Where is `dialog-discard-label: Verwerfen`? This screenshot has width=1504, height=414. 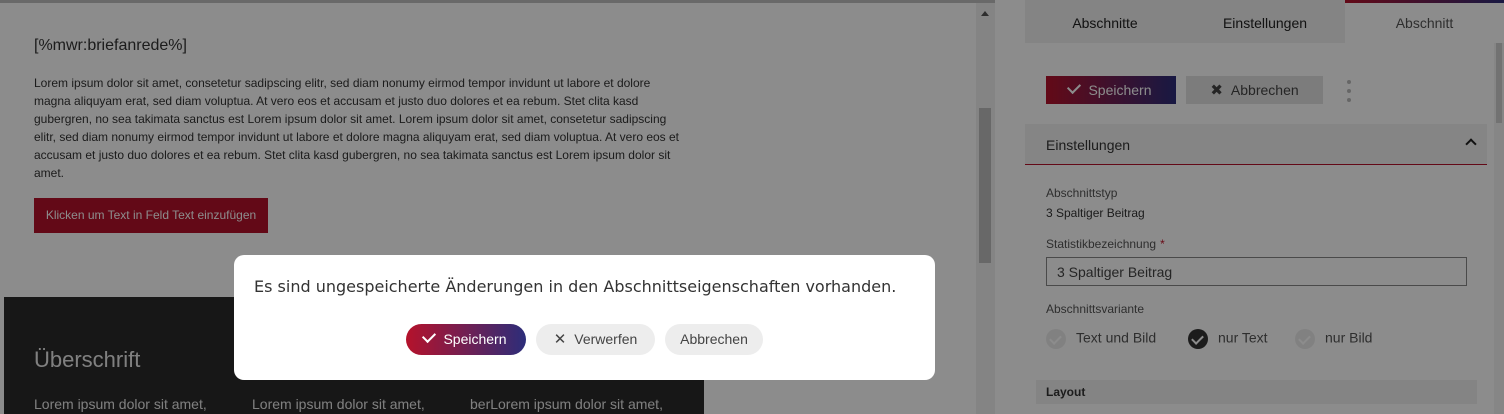
dialog-discard-label: Verwerfen is located at coordinates (606, 339).